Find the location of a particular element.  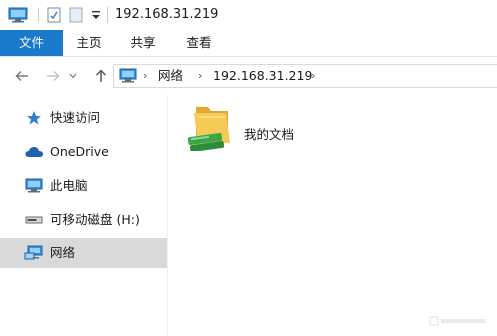

chevron-down-icon is located at coordinates (73, 76).